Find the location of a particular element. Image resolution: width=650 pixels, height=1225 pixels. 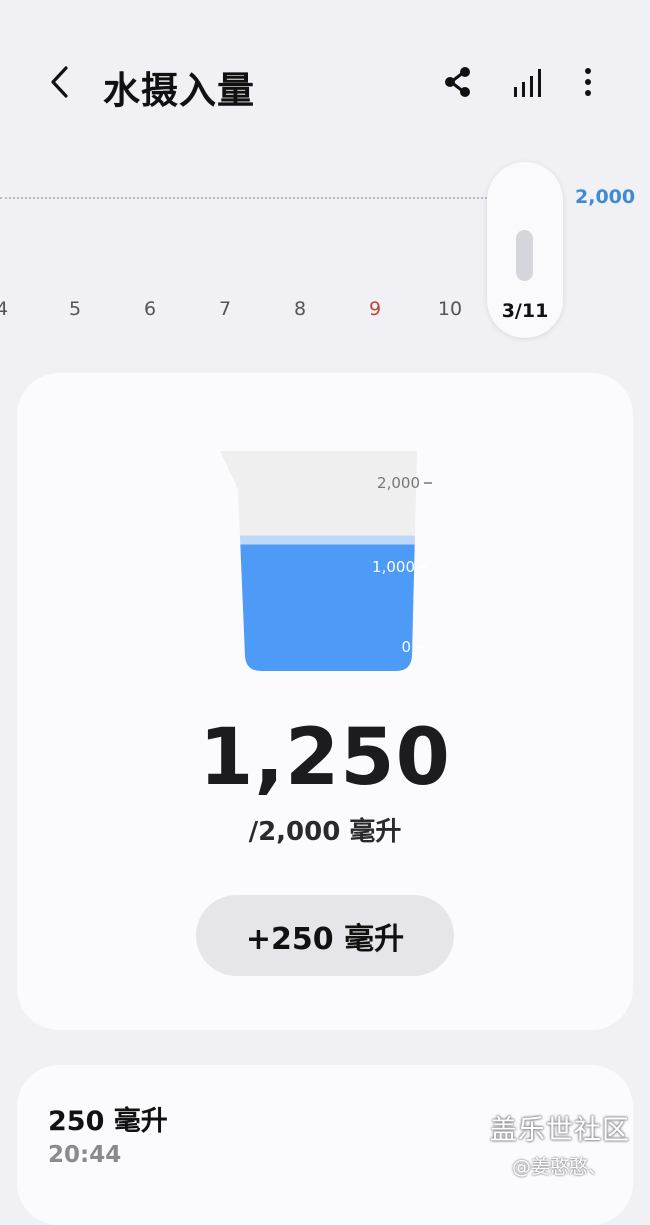

back-button is located at coordinates (62, 82).